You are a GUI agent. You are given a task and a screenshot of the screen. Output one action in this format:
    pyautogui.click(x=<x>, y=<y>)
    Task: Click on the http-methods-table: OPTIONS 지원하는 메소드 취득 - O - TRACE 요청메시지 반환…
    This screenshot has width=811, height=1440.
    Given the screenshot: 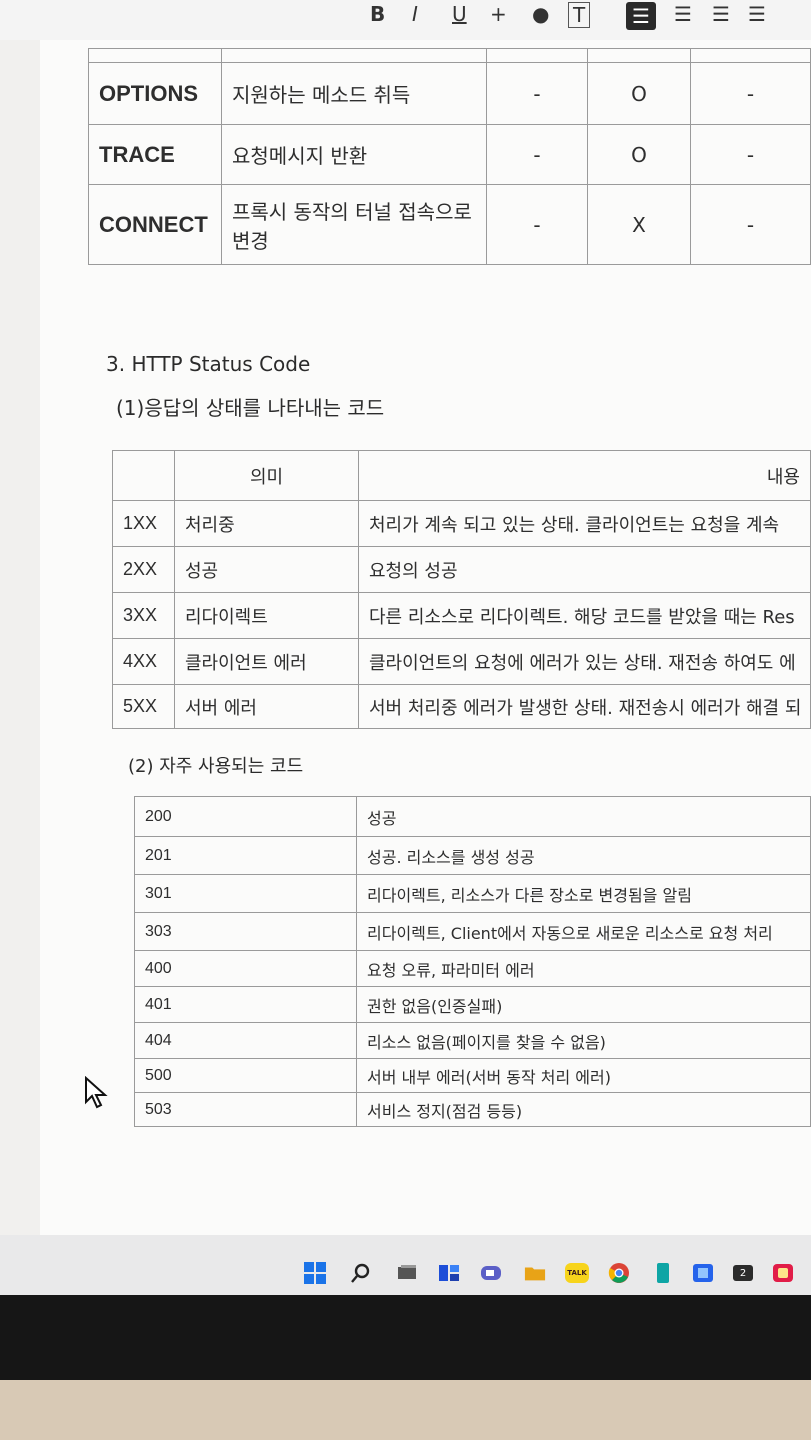 What is the action you would take?
    pyautogui.click(x=449, y=156)
    